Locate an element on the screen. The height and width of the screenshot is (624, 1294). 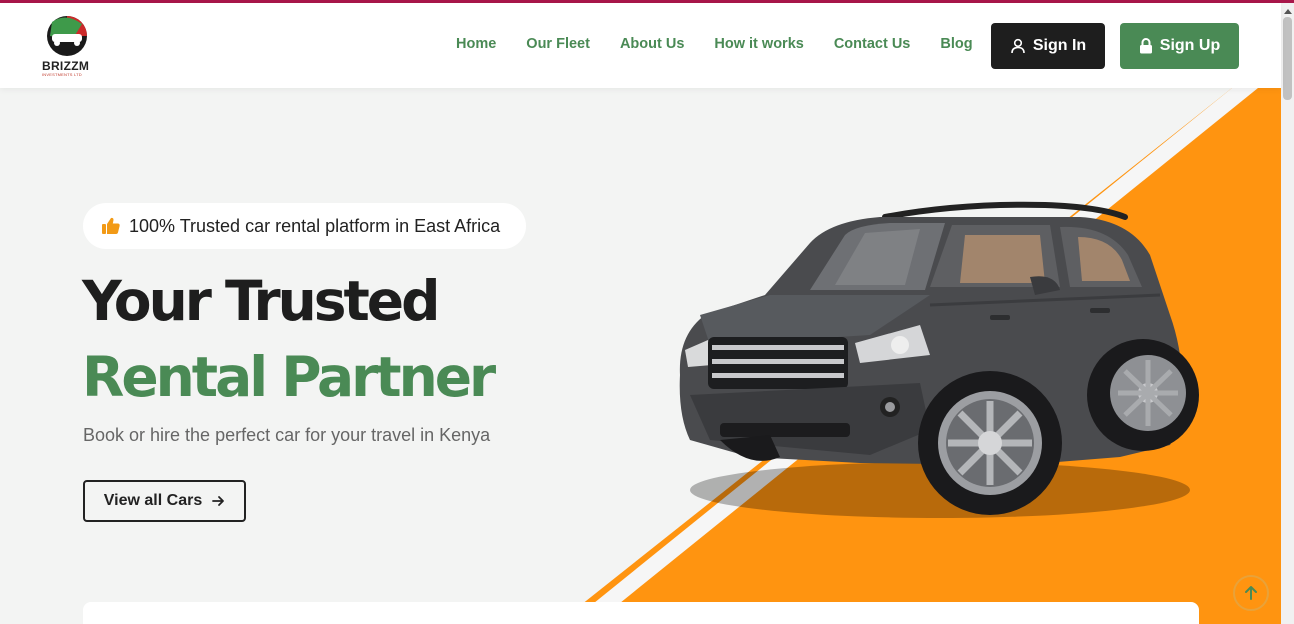
brand-logo: BRIZZM INVESTMENTS LTD is located at coordinates (68, 47).